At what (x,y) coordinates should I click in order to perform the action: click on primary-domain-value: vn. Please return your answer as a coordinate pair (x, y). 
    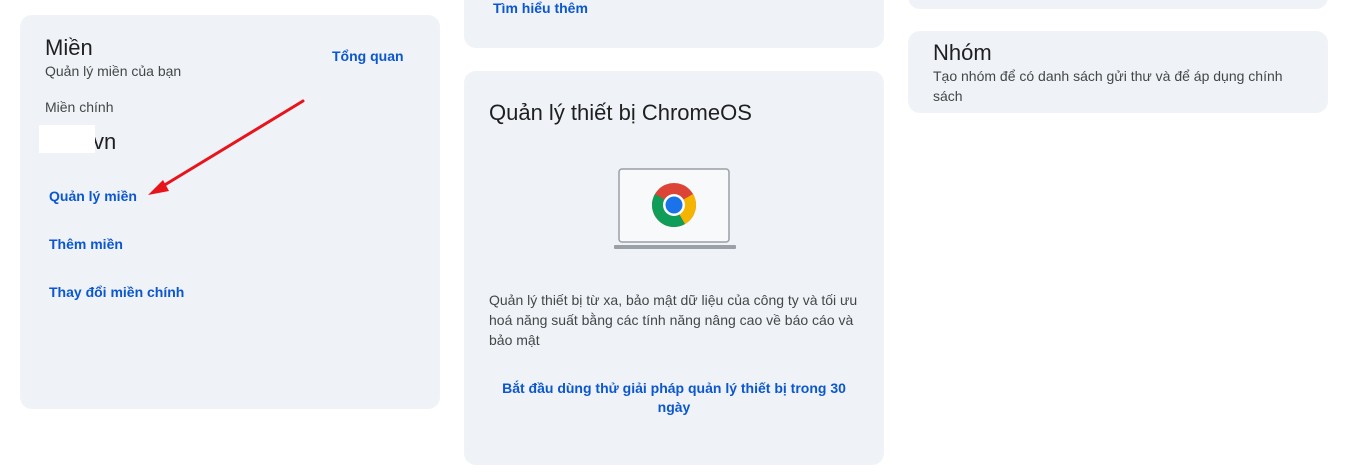
    Looking at the image, I should click on (105, 141).